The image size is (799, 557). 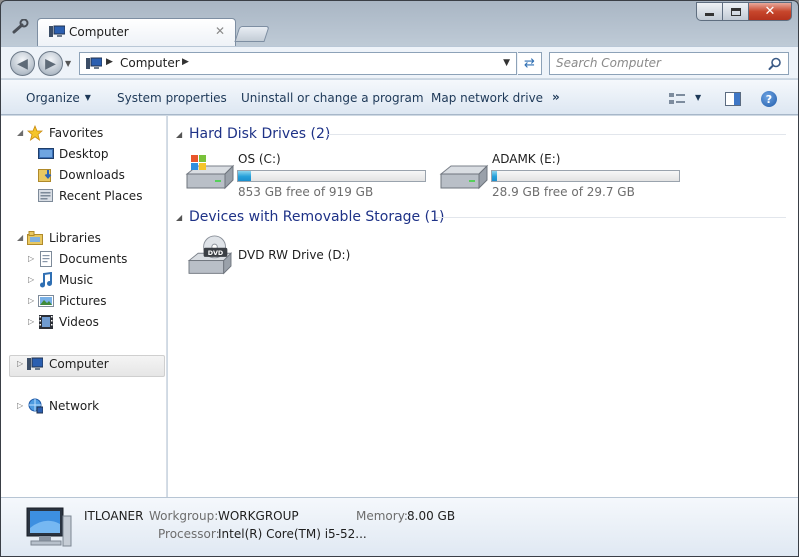 What do you see at coordinates (487, 98) in the screenshot?
I see `map-network-drive-button: Map network drive` at bounding box center [487, 98].